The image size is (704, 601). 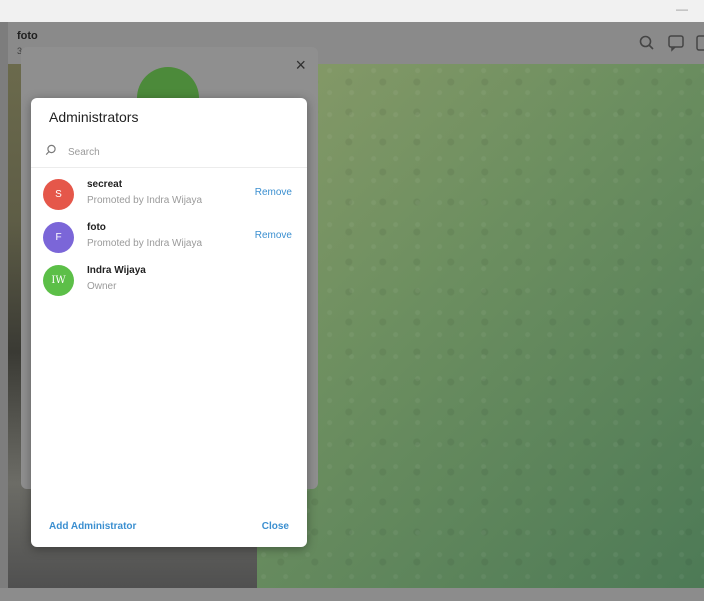 I want to click on admin-name: foto, so click(x=96, y=227).